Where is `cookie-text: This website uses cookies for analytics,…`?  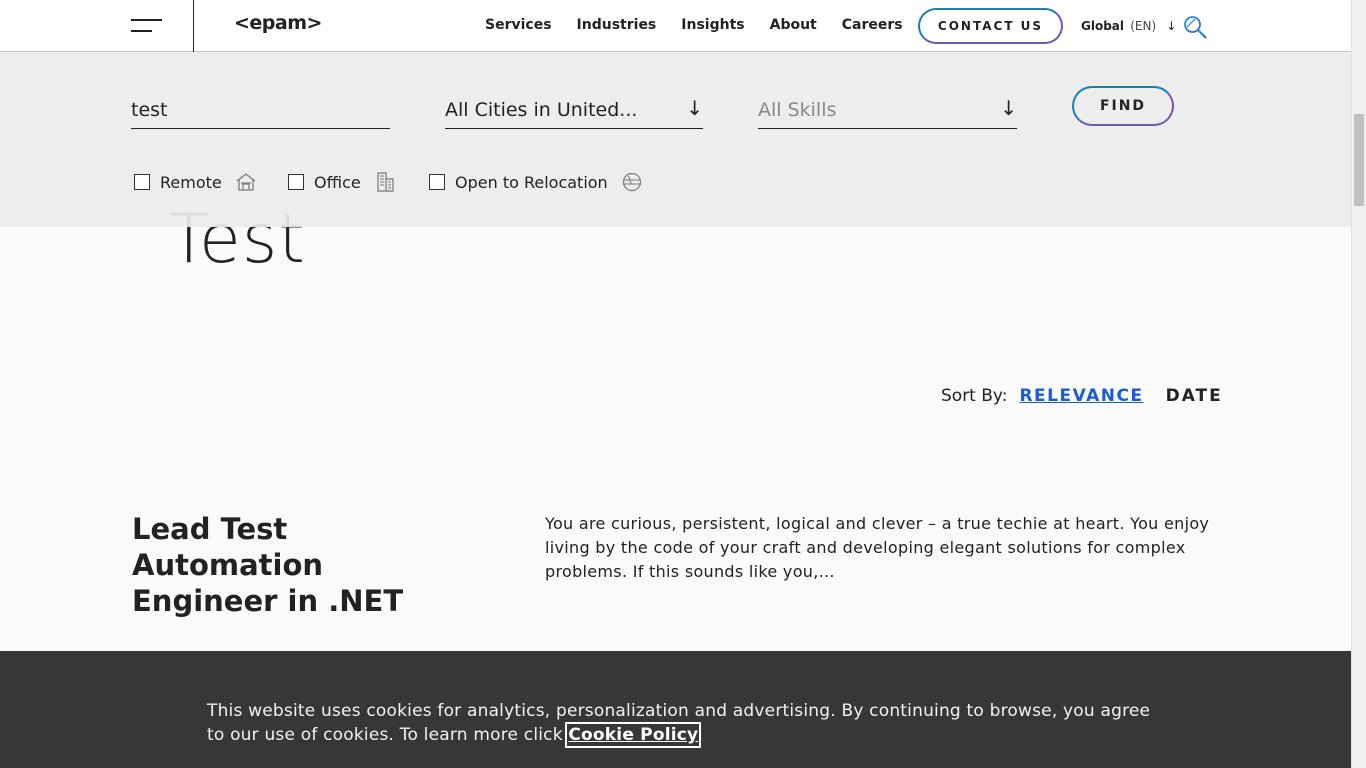
cookie-text: This website uses cookies for analytics,… is located at coordinates (687, 723).